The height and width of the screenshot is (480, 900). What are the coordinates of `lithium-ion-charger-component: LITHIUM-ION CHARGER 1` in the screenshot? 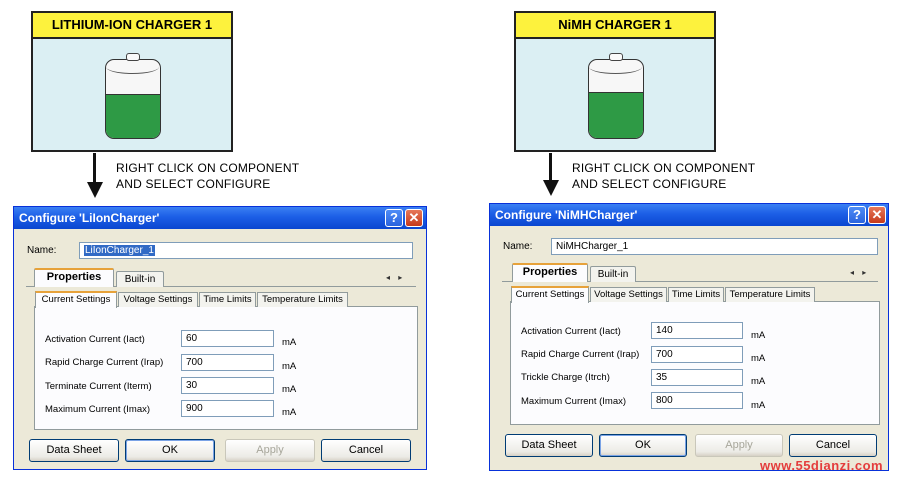 It's located at (132, 81).